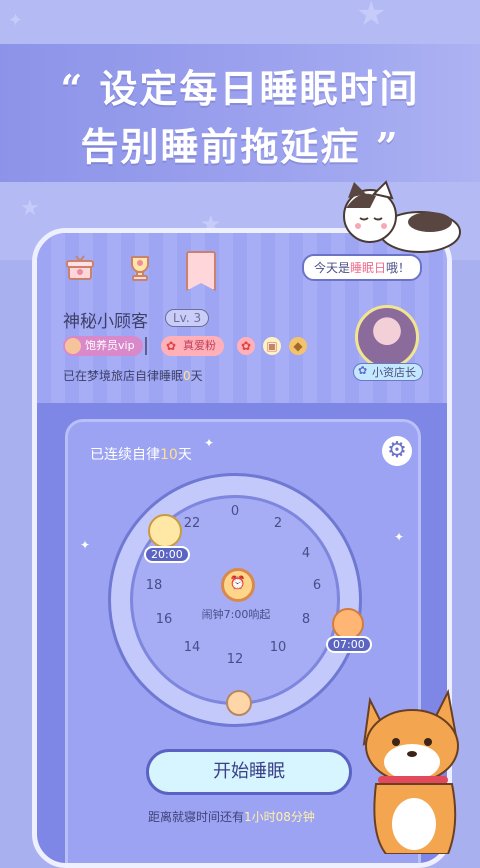 Image resolution: width=480 pixels, height=868 pixels. What do you see at coordinates (201, 271) in the screenshot?
I see `ribbon-icon` at bounding box center [201, 271].